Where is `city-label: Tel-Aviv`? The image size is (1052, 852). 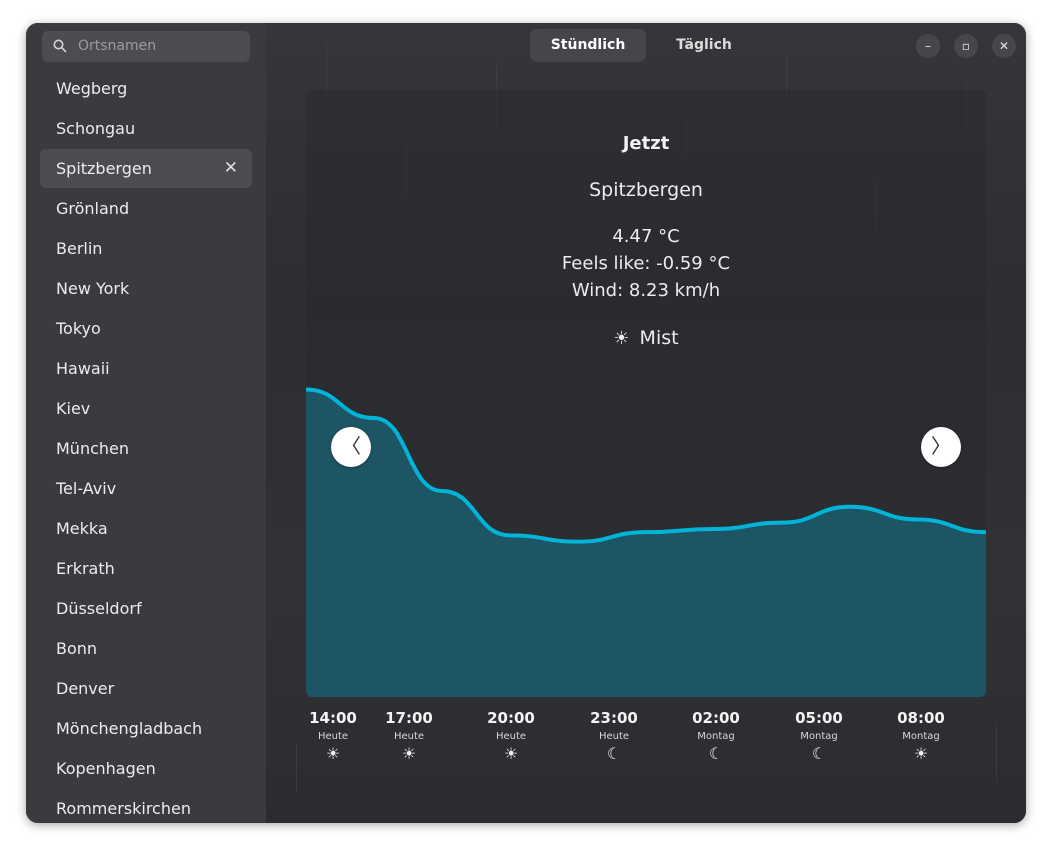 city-label: Tel-Aviv is located at coordinates (86, 488).